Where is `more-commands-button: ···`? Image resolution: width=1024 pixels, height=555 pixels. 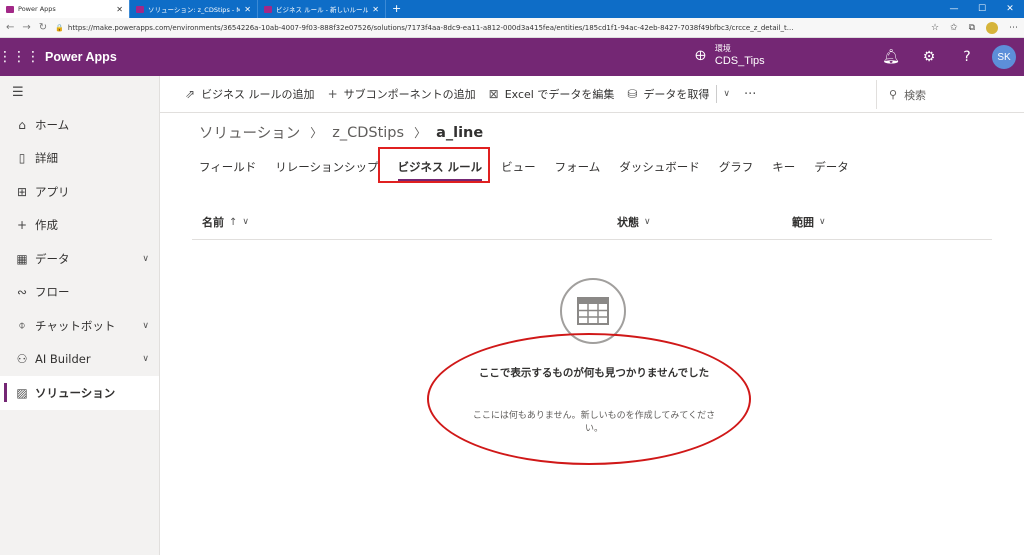
more-commands-button: ··· is located at coordinates (750, 94).